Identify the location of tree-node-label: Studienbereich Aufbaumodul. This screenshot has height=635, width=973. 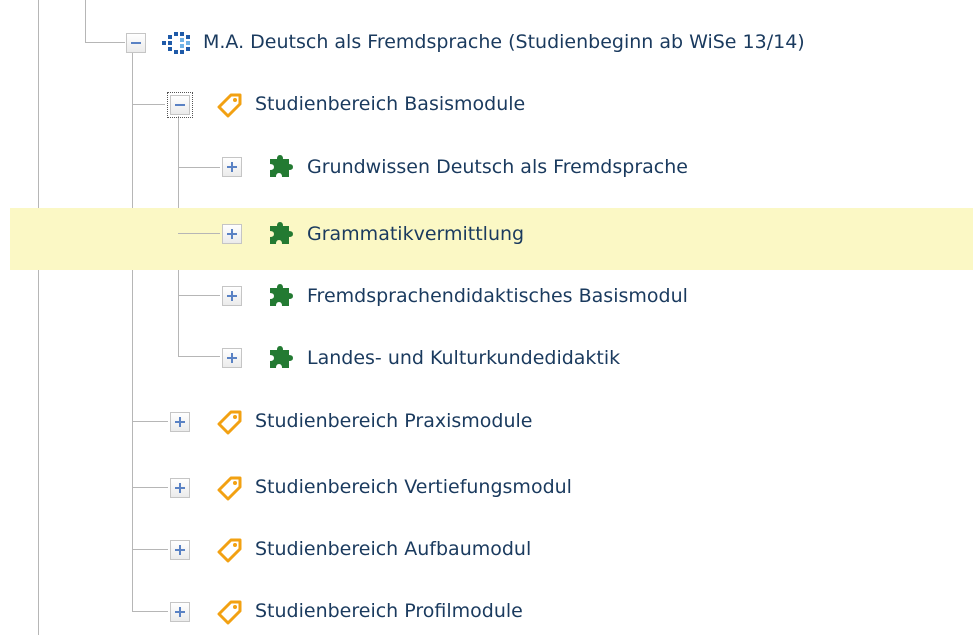
(393, 549).